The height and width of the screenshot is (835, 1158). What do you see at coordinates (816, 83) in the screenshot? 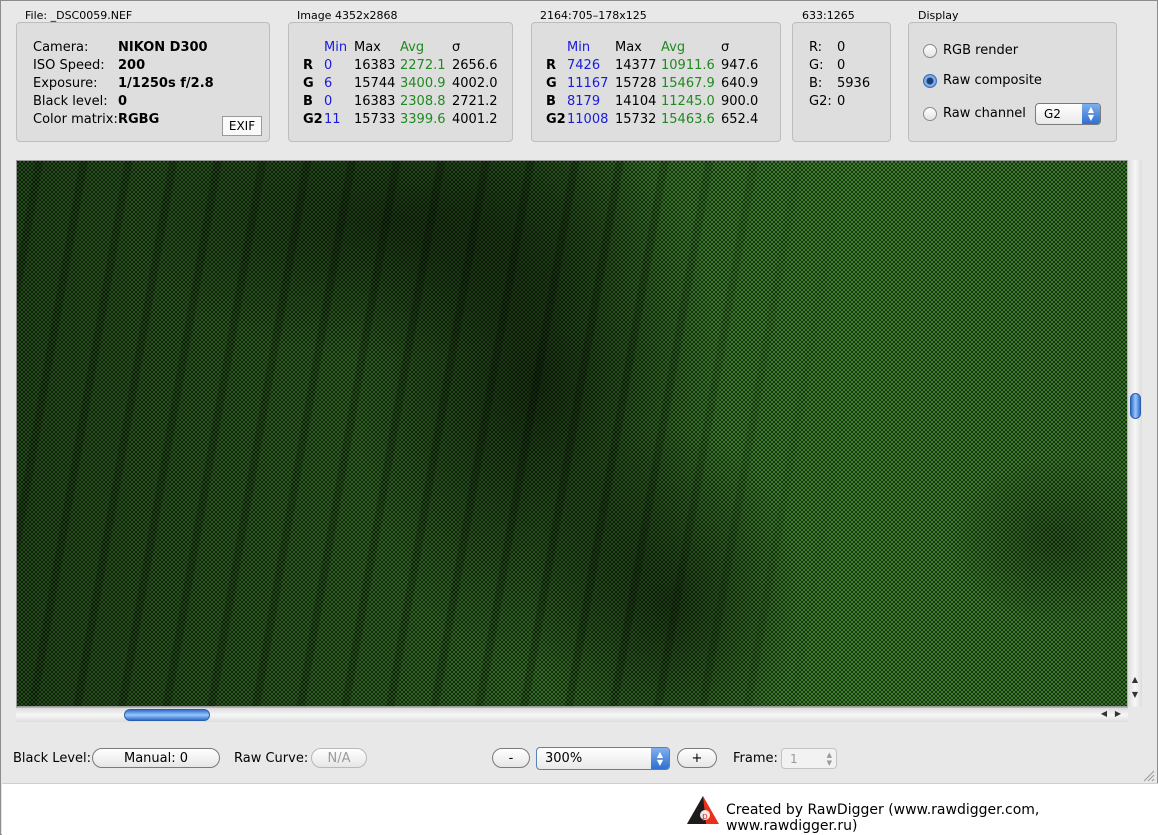
I see `pixel-b-label: B:` at bounding box center [816, 83].